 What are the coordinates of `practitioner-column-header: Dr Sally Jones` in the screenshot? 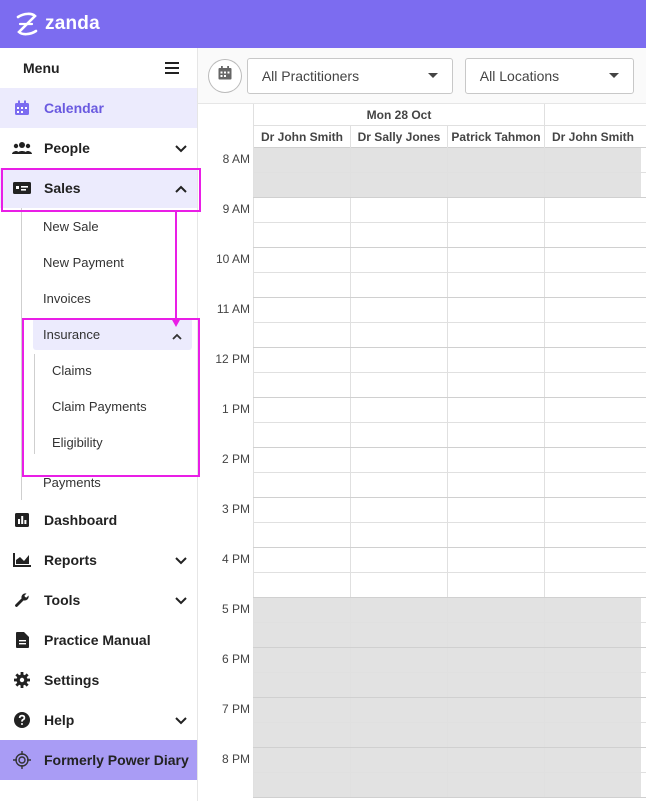 It's located at (398, 137).